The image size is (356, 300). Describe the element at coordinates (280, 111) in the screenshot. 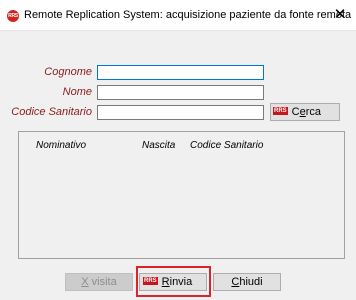

I see `rrs-badge-icon: RRS` at that location.